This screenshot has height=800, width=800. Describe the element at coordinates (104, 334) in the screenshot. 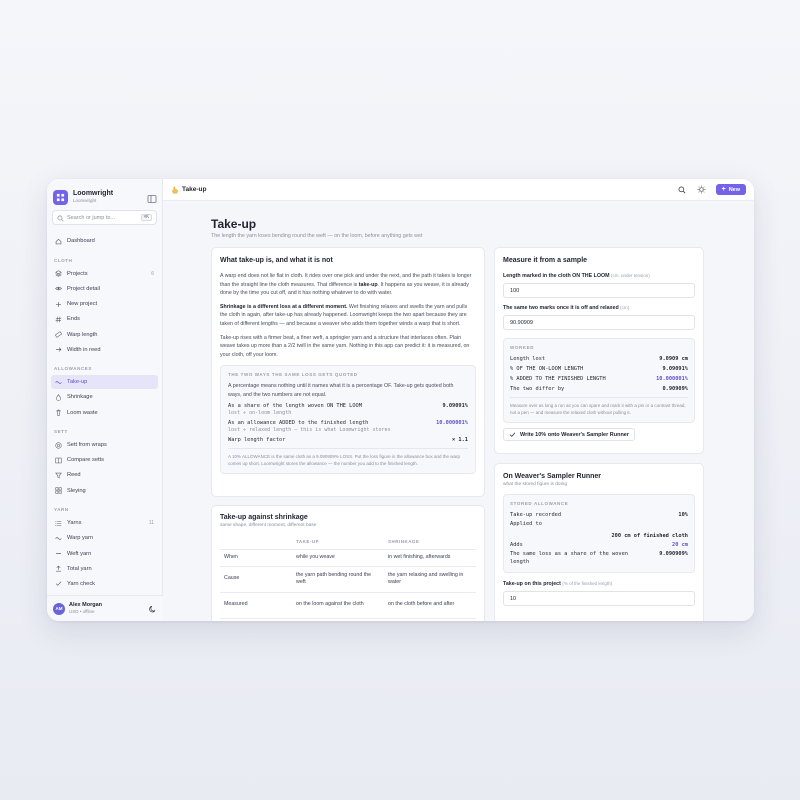

I see `sidebar-item-warp-length: Warp length` at that location.